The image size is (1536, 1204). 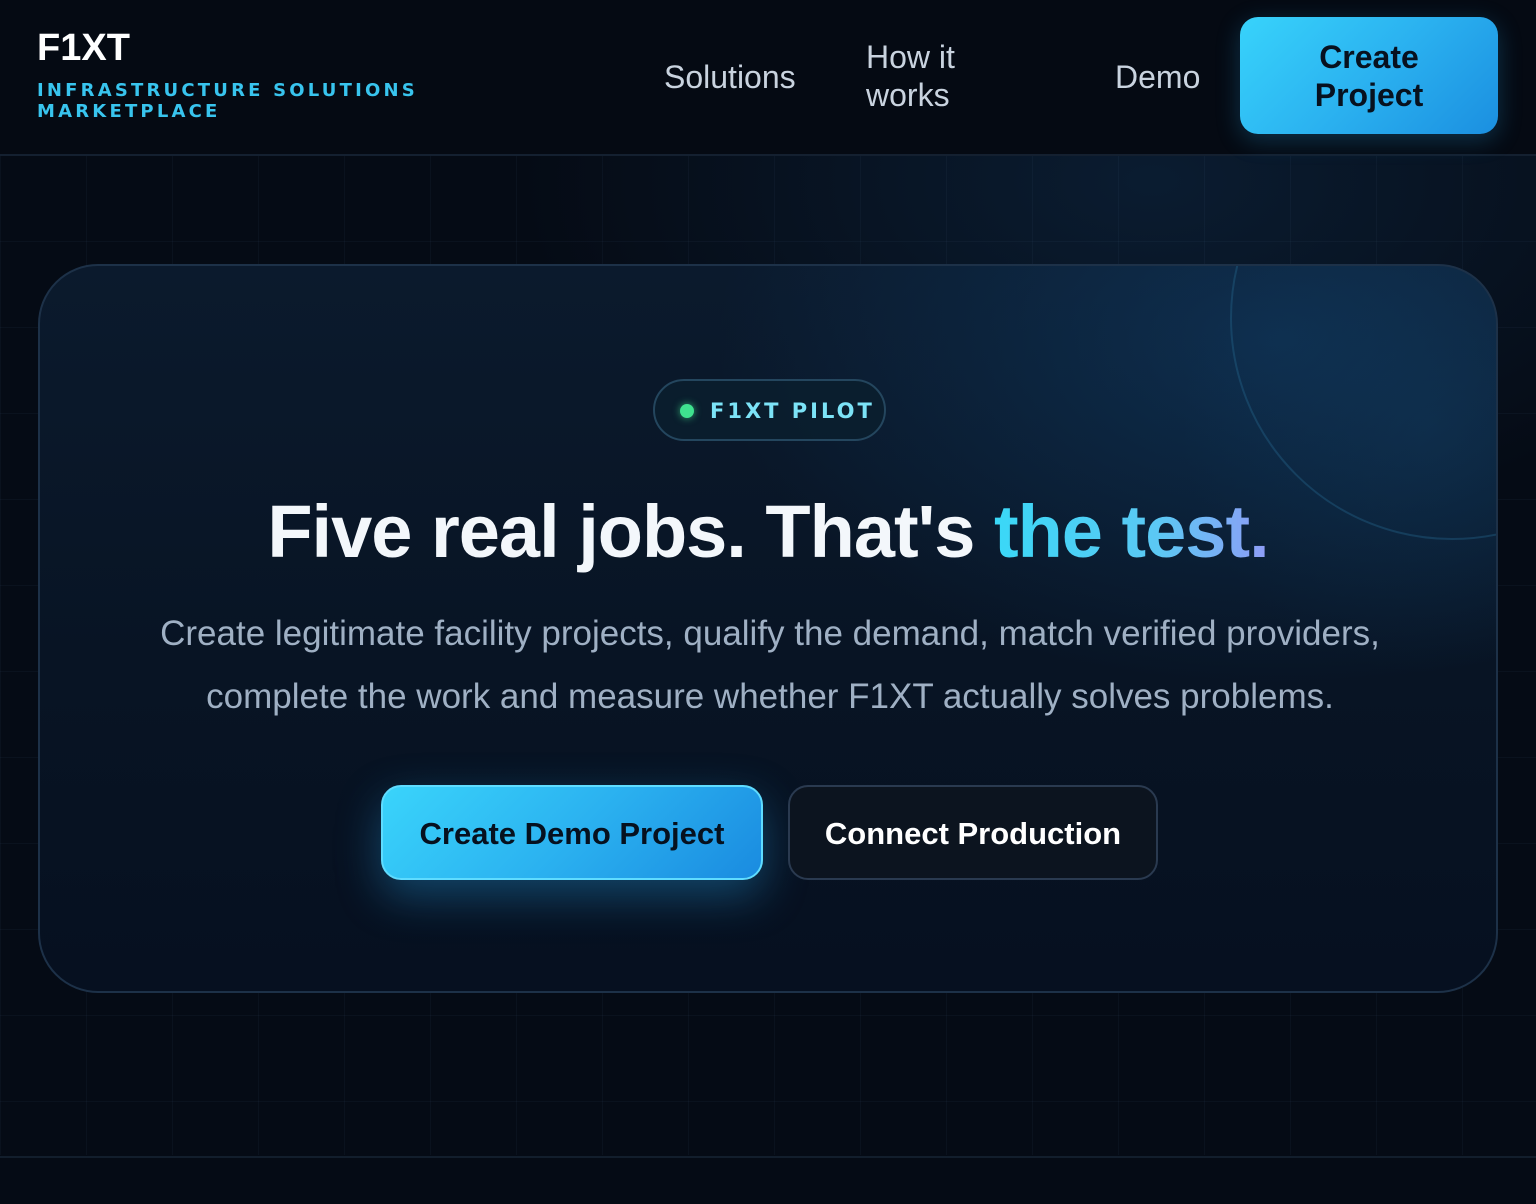 I want to click on hero-headline-main: Five real jobs. That's, so click(x=630, y=531).